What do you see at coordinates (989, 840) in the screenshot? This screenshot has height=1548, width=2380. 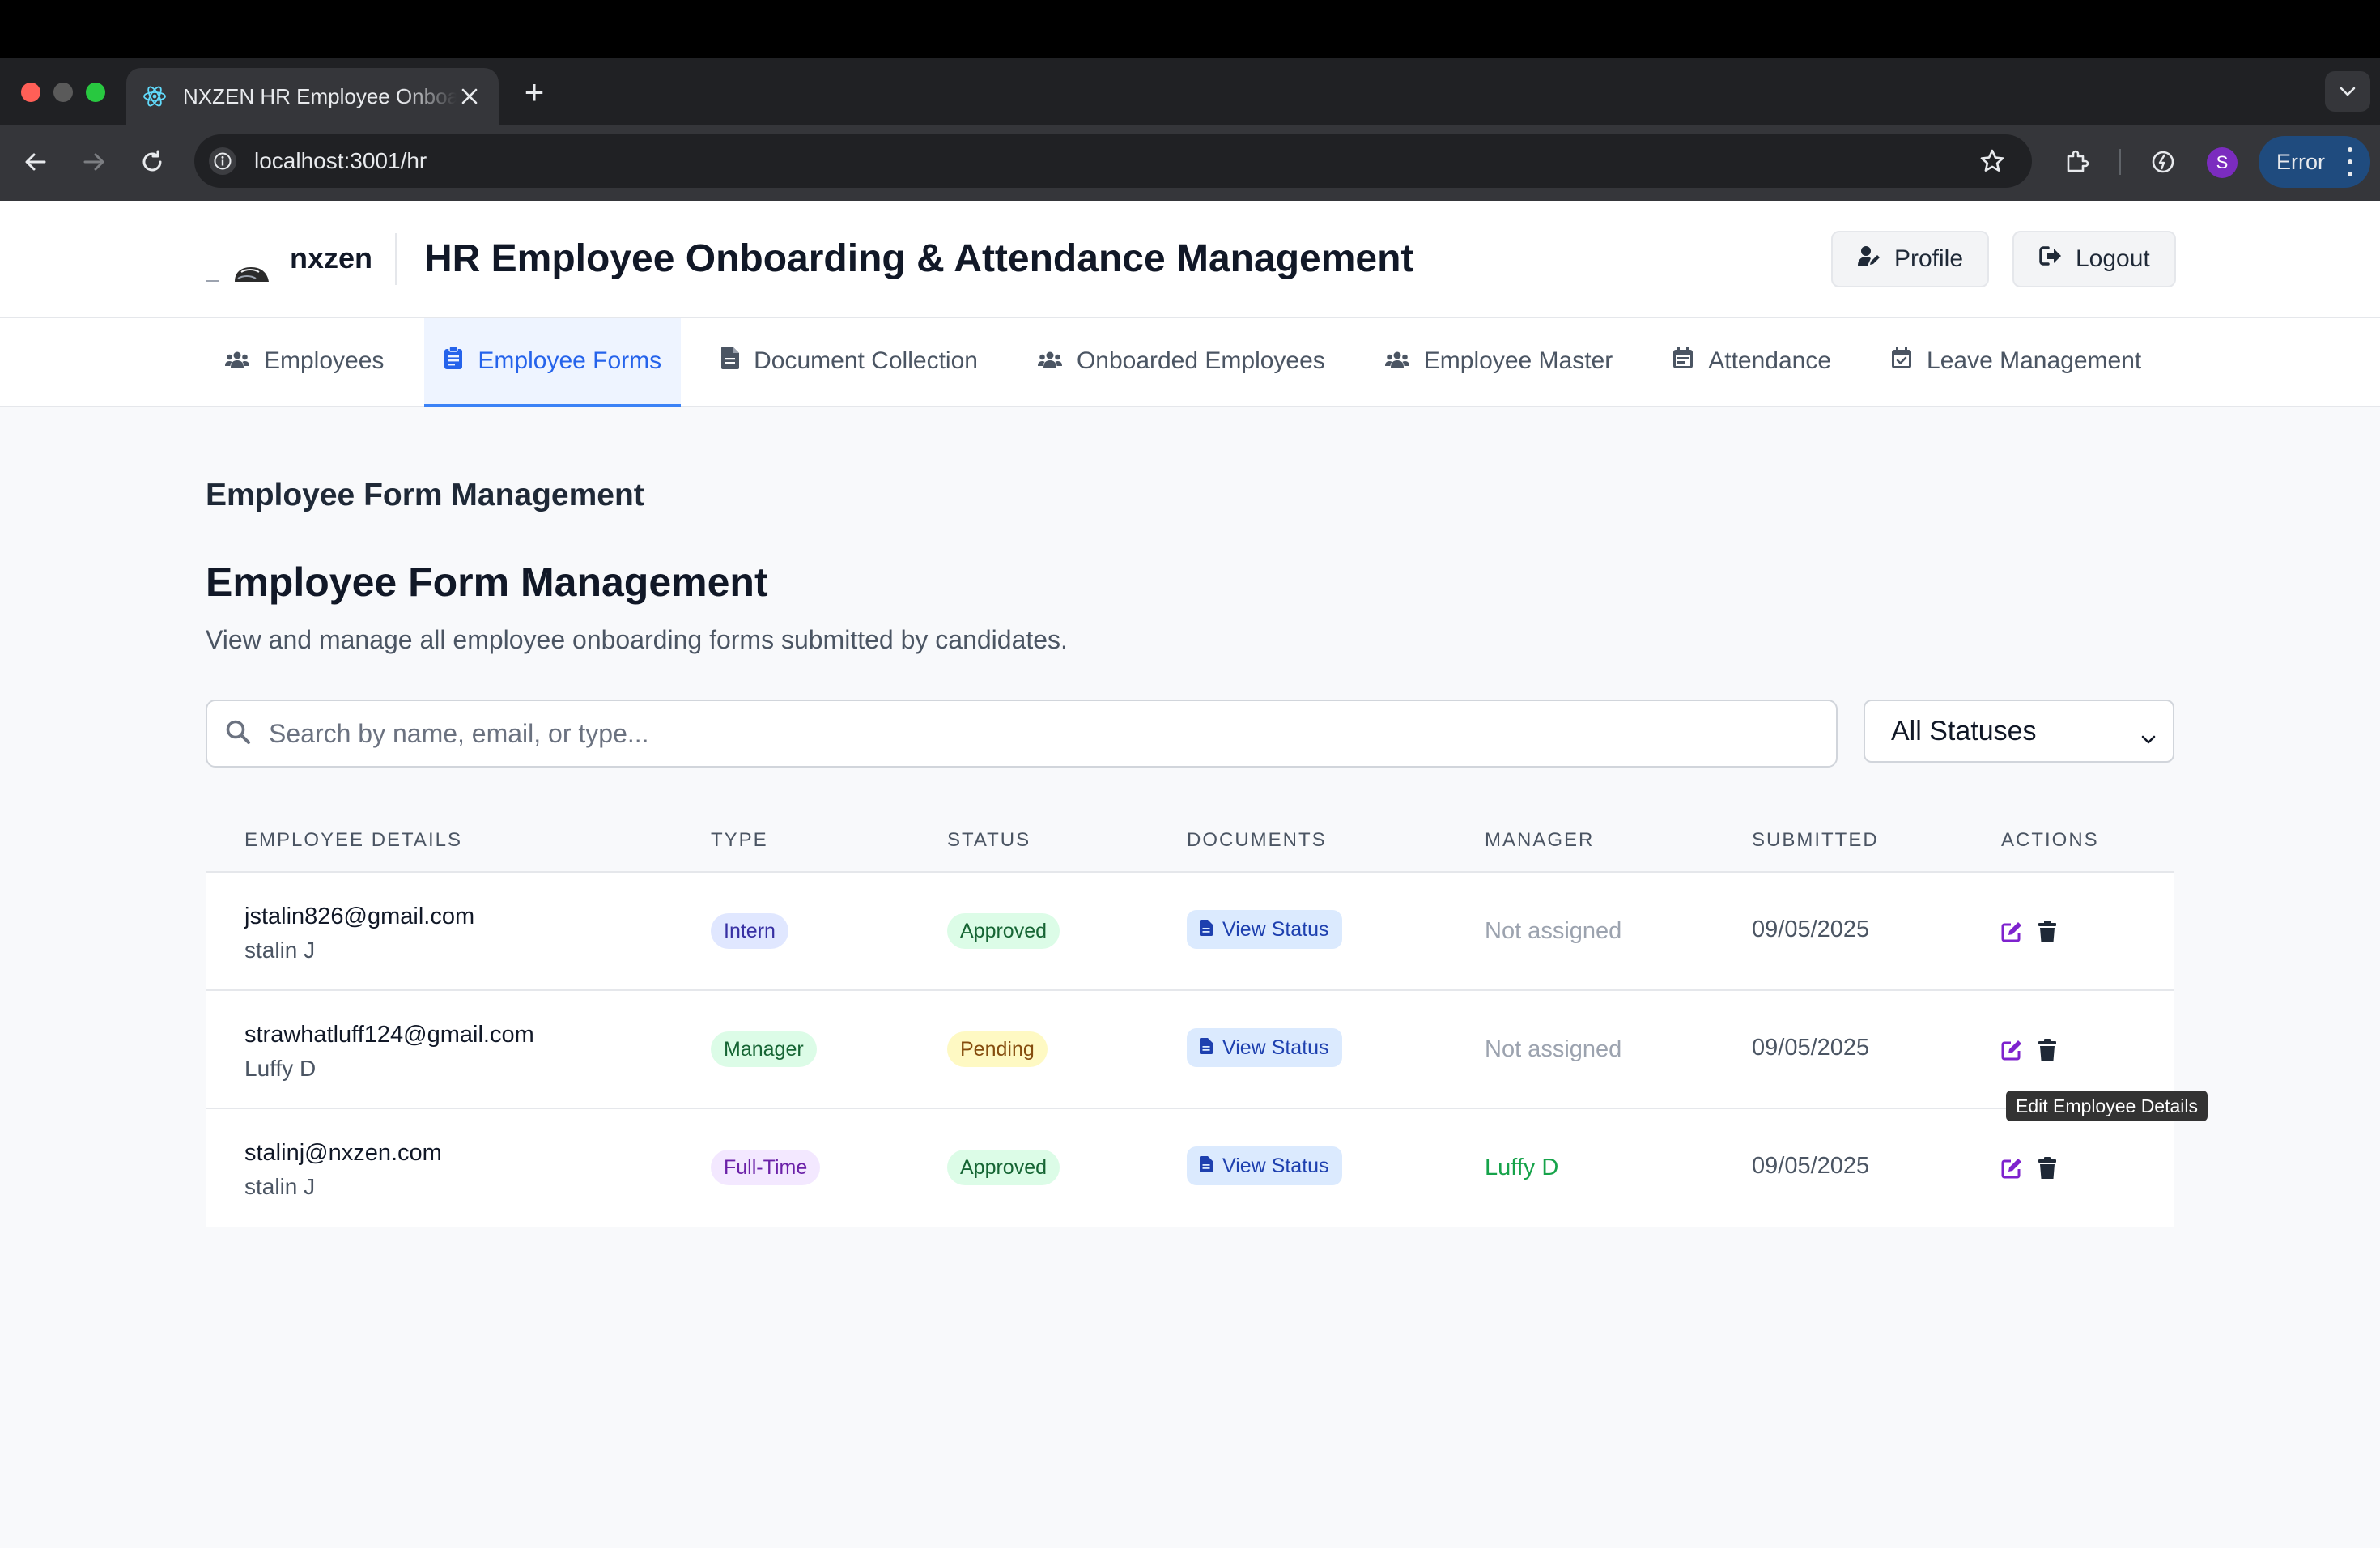 I see `column-header-status: Status` at bounding box center [989, 840].